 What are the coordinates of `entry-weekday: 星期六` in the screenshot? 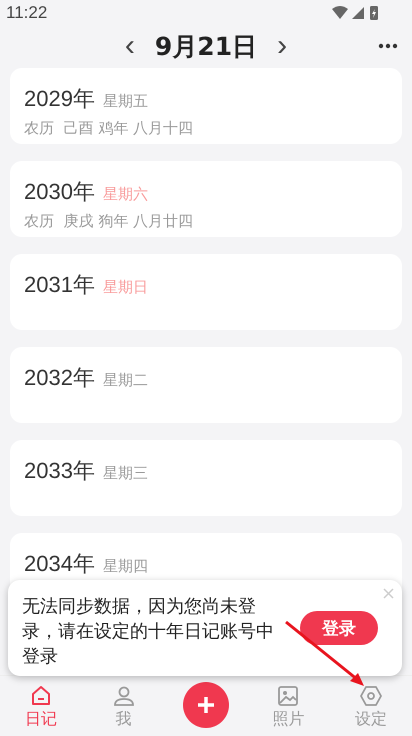 It's located at (125, 194).